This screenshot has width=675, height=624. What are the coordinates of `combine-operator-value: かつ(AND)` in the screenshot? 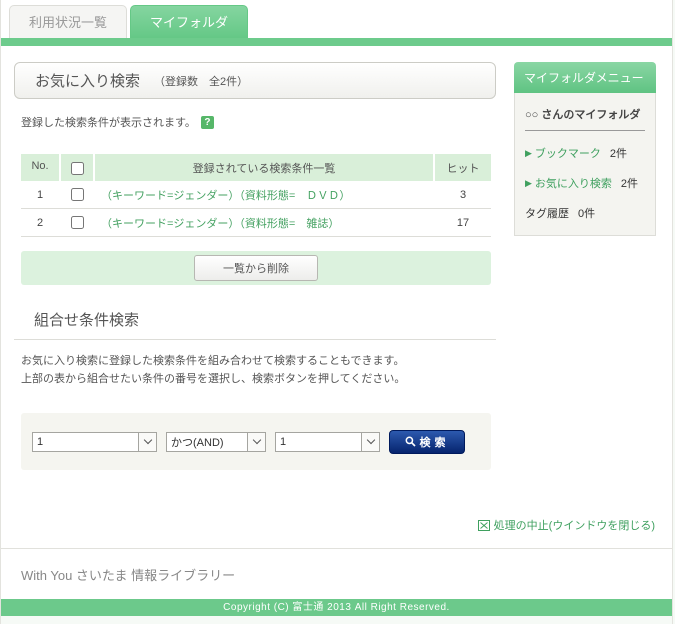 It's located at (197, 442).